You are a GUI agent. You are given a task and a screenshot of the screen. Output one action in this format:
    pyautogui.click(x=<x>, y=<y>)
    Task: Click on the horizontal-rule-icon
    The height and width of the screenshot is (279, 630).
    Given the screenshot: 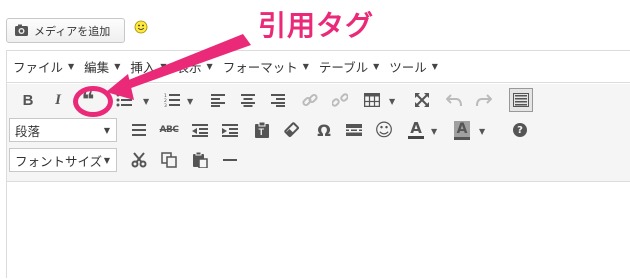 What is the action you would take?
    pyautogui.click(x=139, y=130)
    